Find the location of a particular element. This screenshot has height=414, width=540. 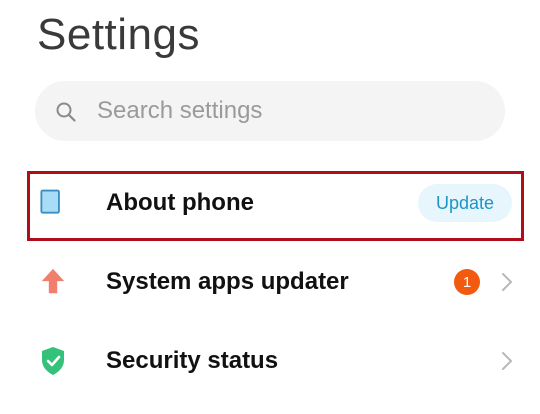

settings-item-label: Security status is located at coordinates (192, 360).